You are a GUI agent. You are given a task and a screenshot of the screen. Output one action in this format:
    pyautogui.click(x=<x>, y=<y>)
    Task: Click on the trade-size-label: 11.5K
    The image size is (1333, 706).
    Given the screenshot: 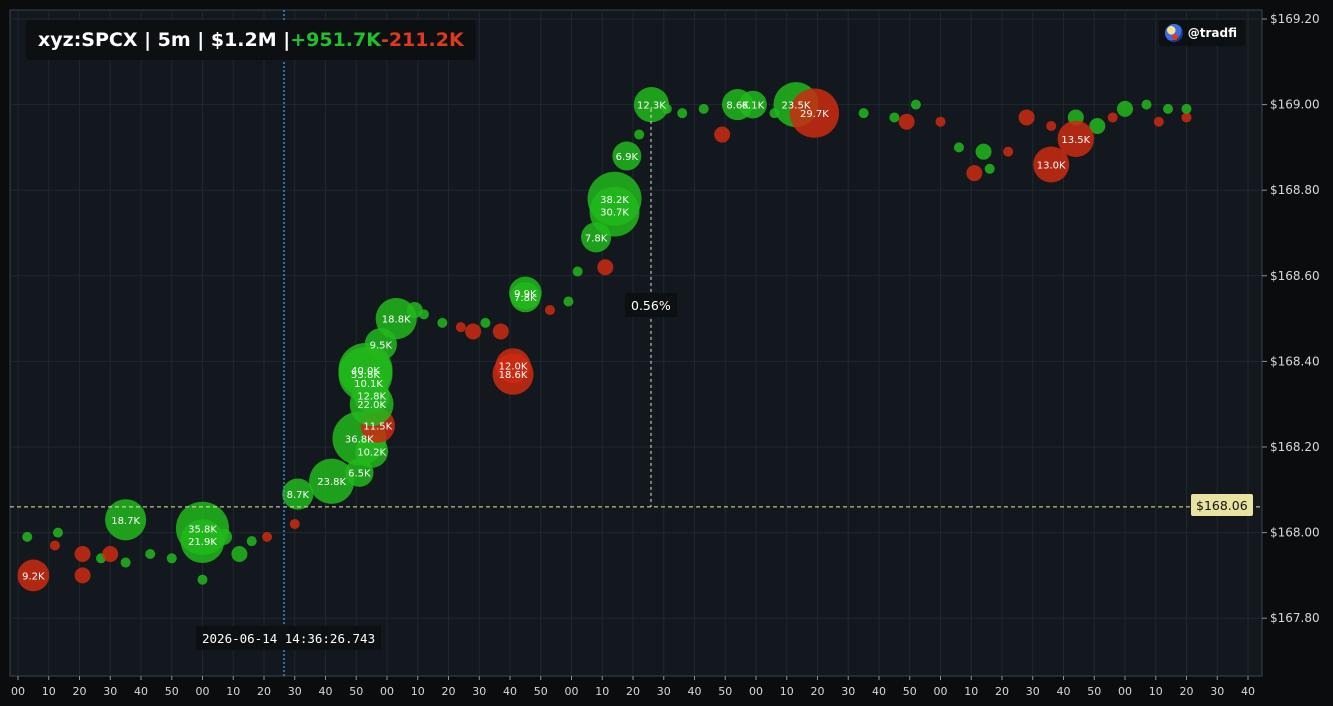 What is the action you would take?
    pyautogui.click(x=377, y=427)
    